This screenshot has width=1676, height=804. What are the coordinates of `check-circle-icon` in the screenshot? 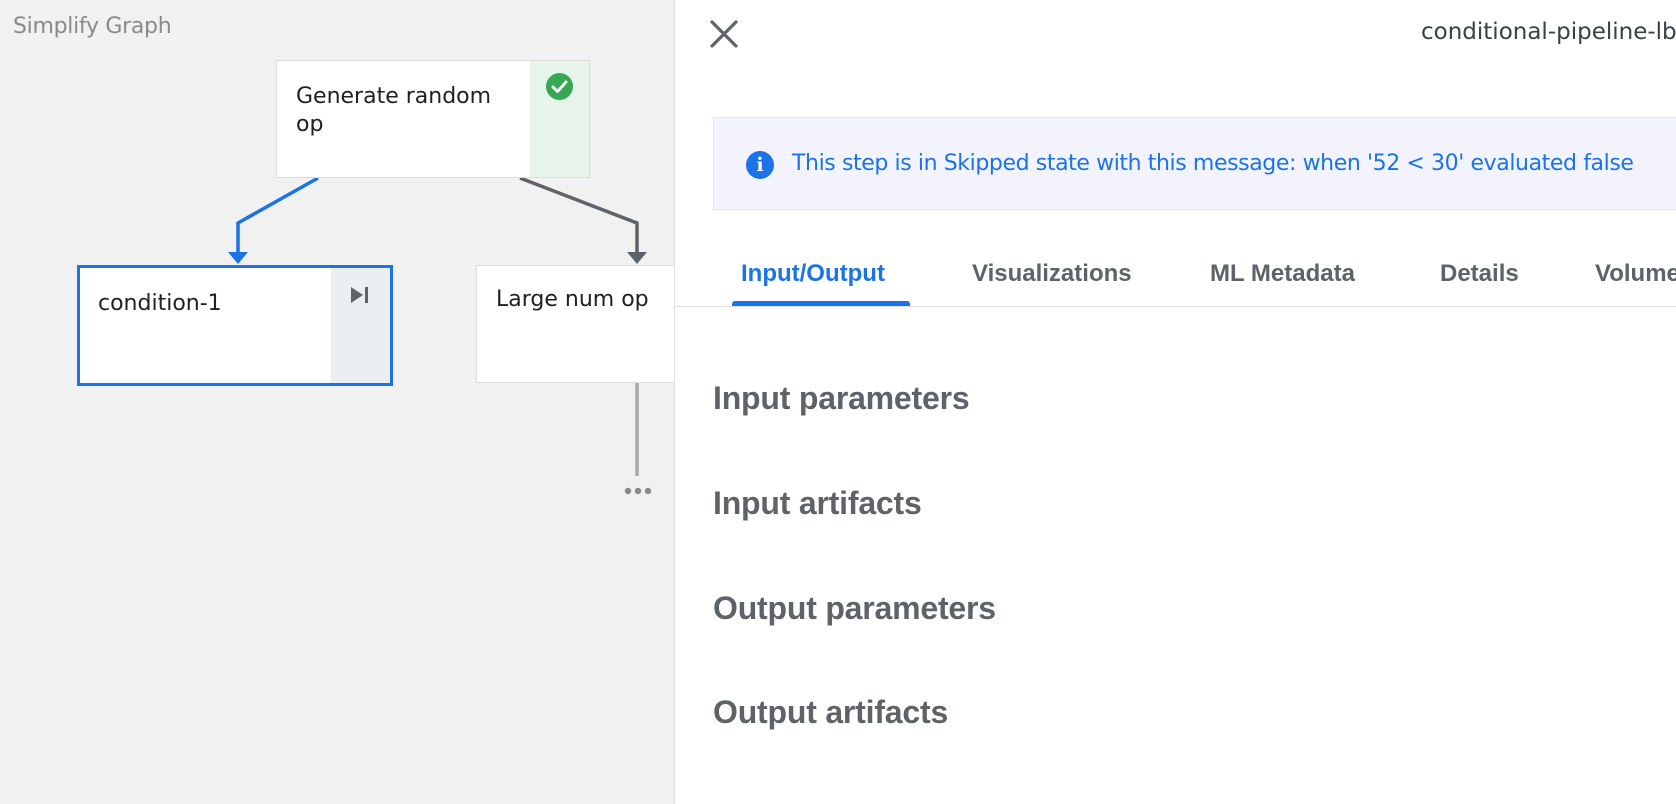 It's located at (559, 86).